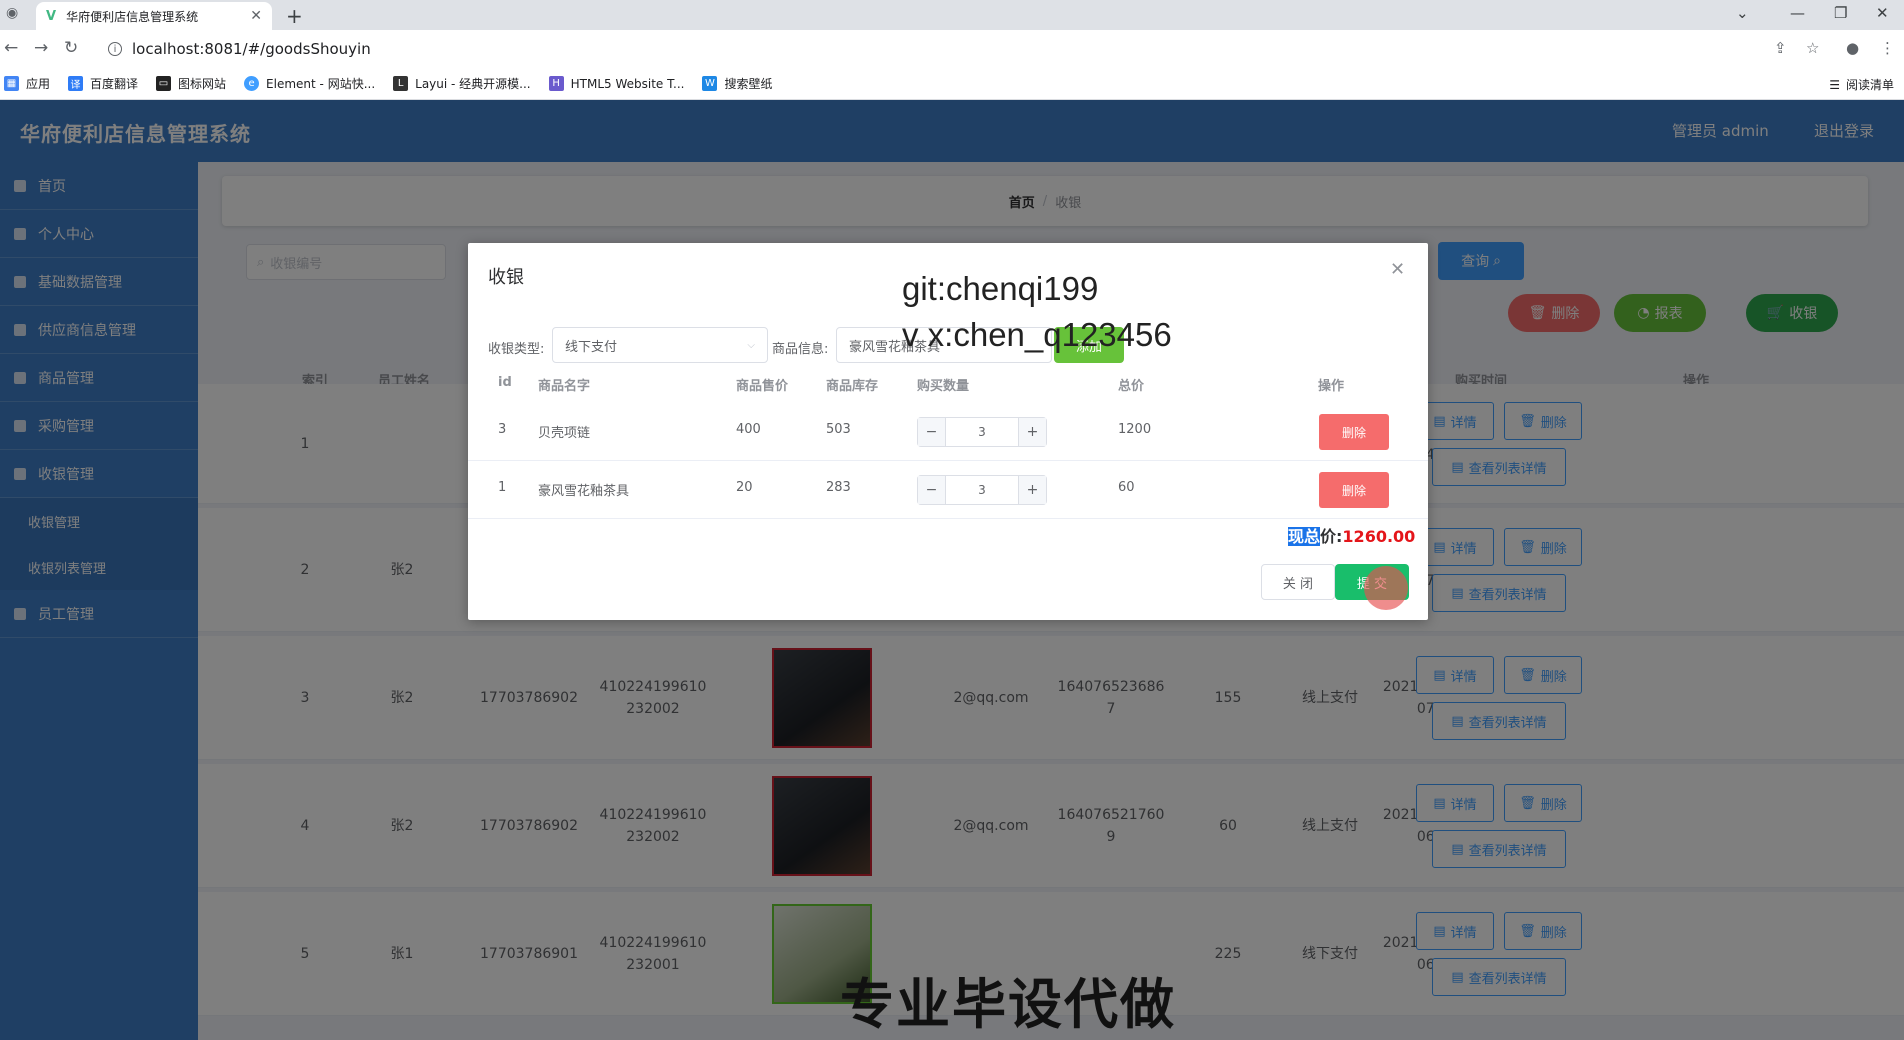  I want to click on cart-row: 3 贝壳项链 400 503 − 3 + 1200 删除, so click(948, 432).